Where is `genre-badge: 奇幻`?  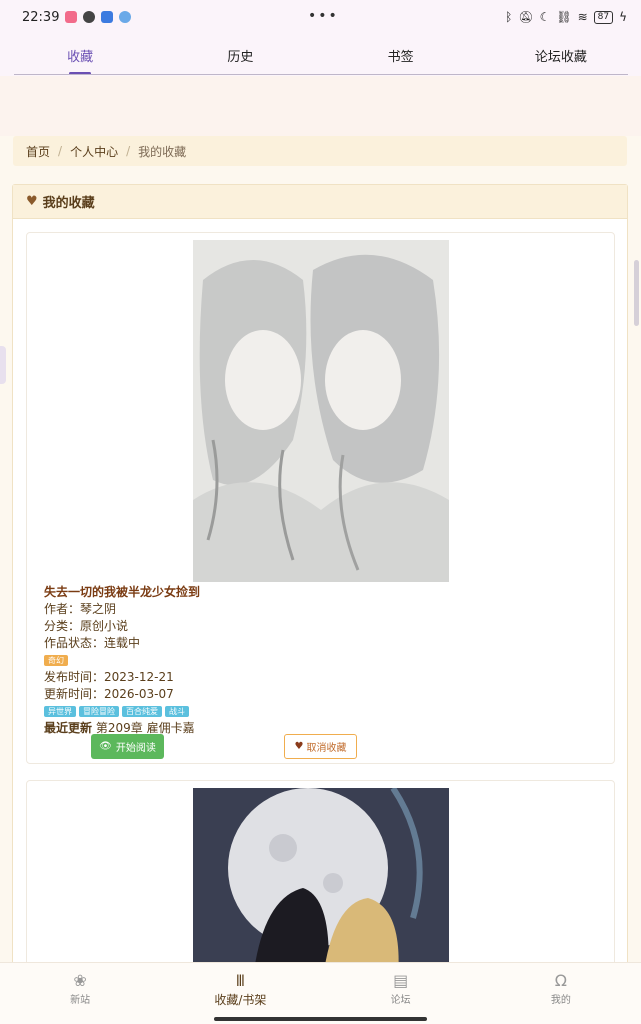
genre-badge: 奇幻 is located at coordinates (56, 660).